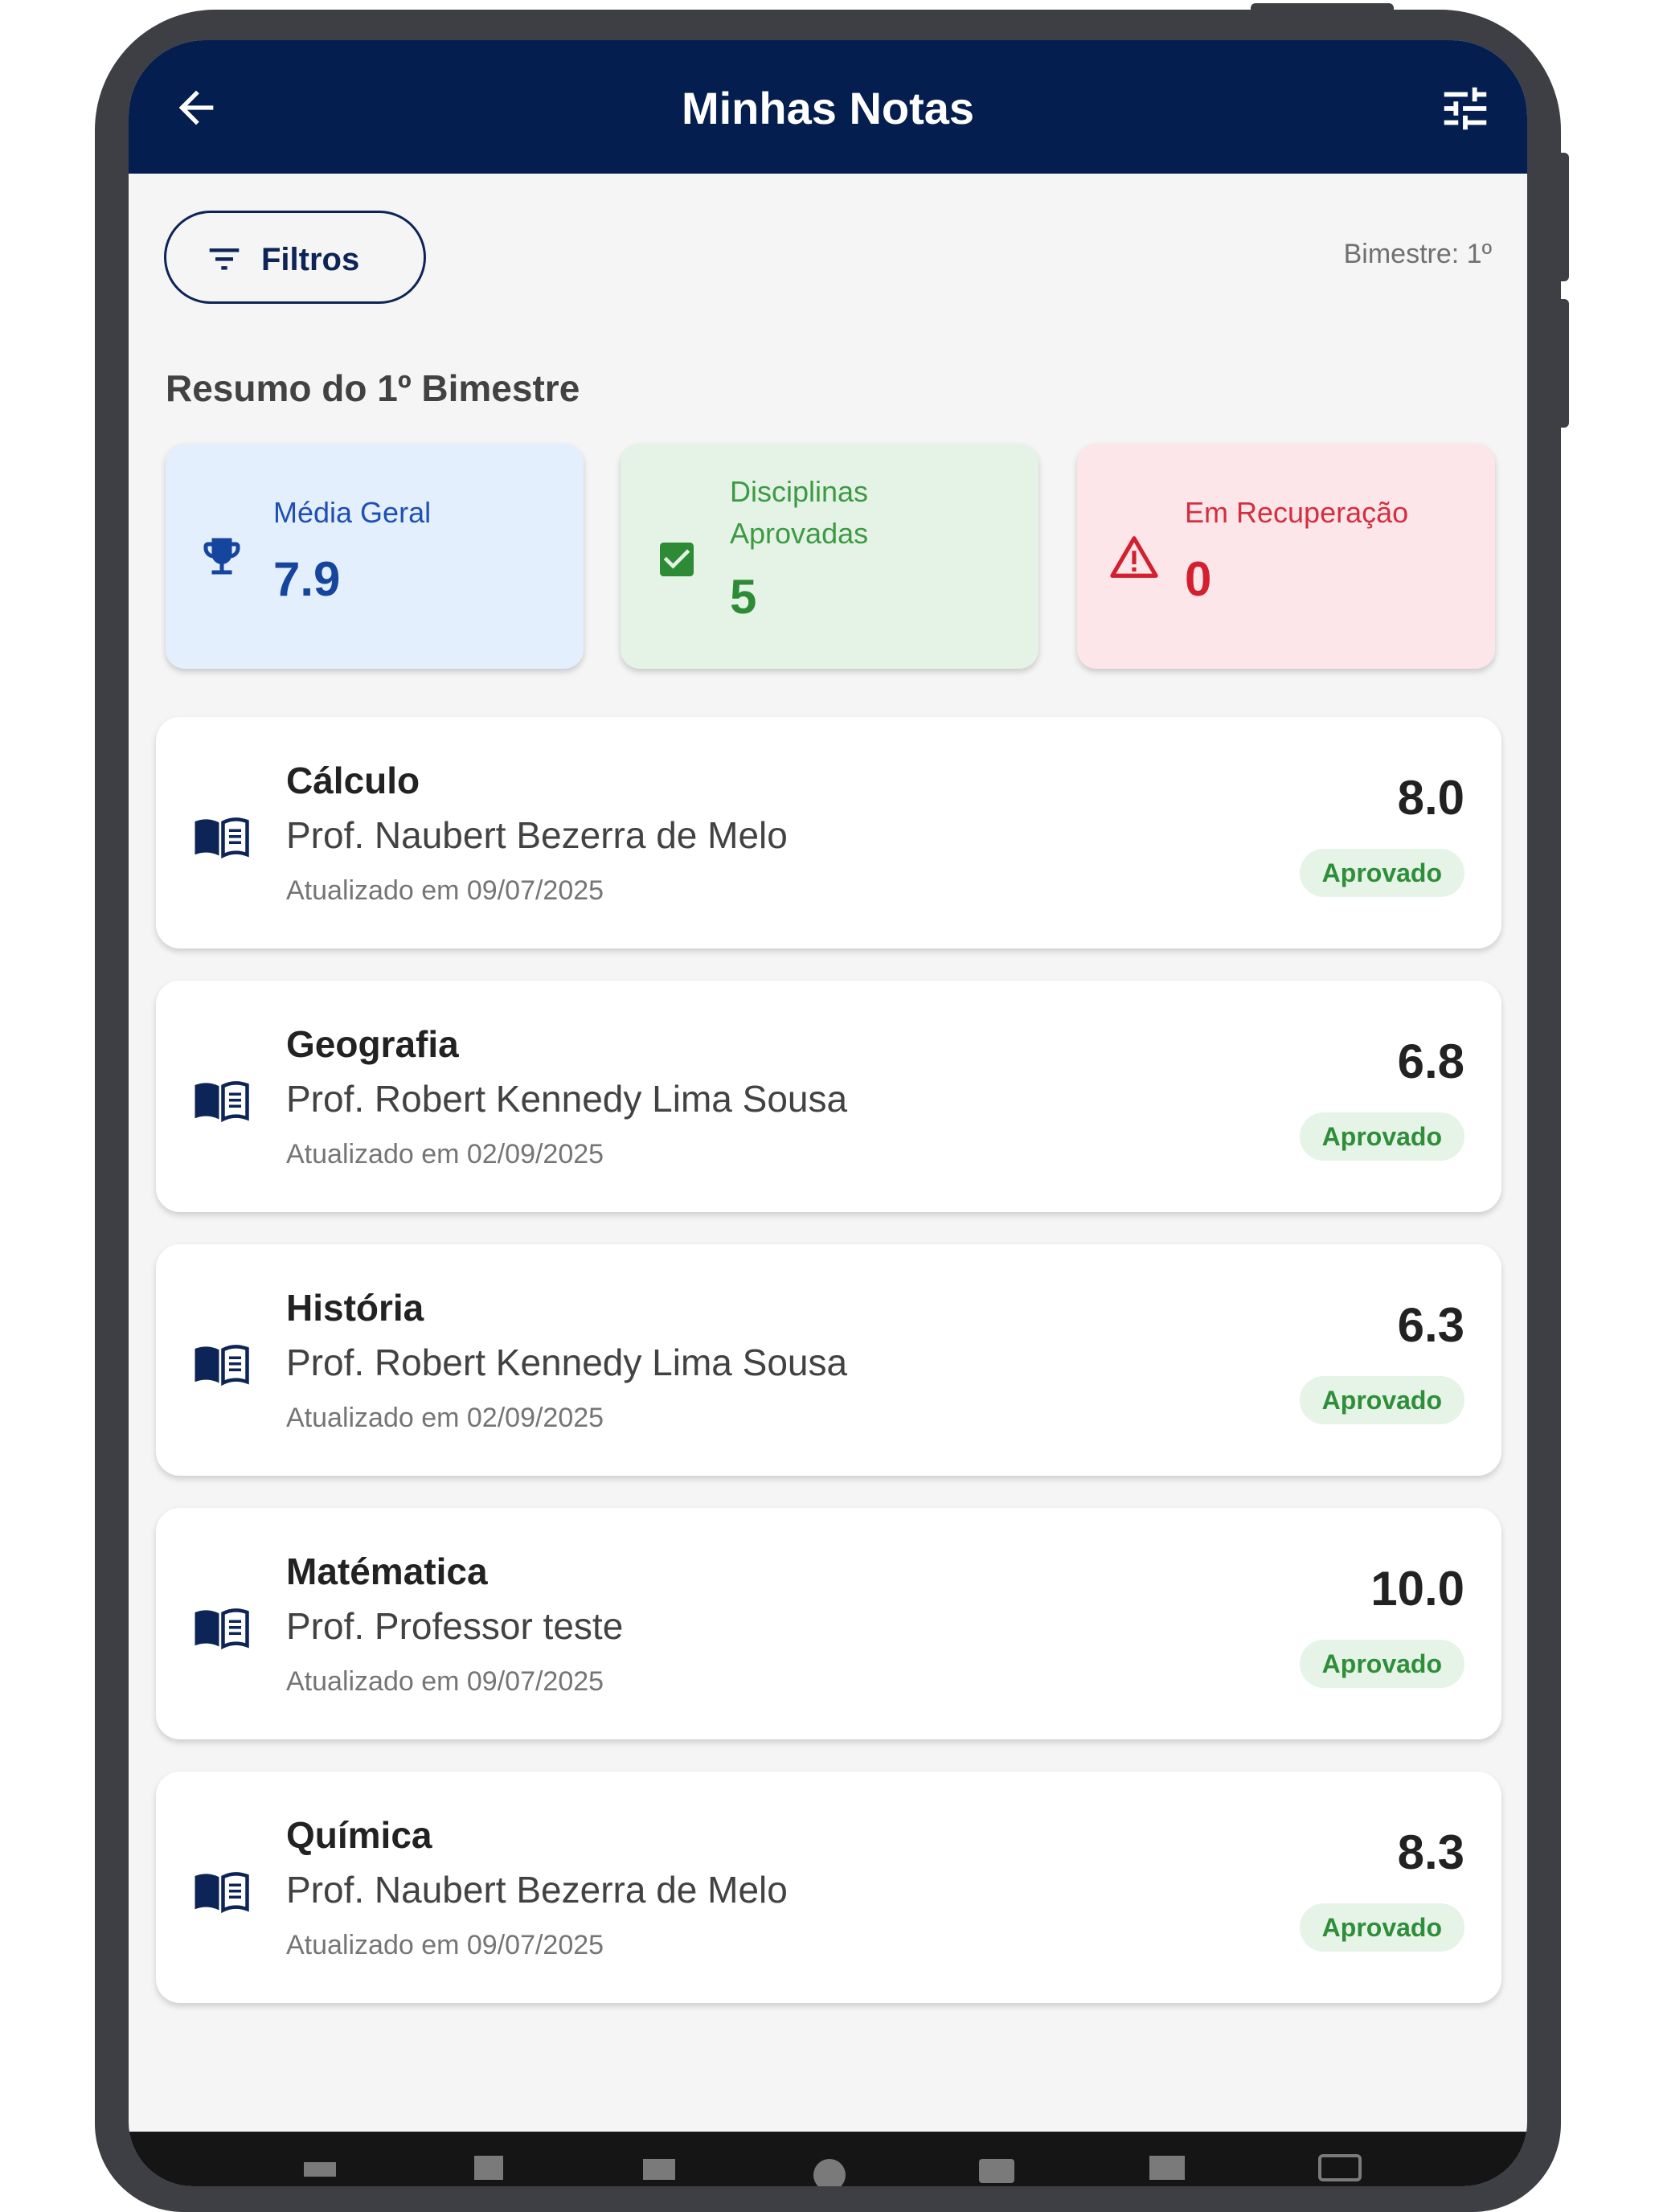 The image size is (1659, 2212). What do you see at coordinates (799, 512) in the screenshot?
I see `summary-card-label: Disciplinas Aprovadas` at bounding box center [799, 512].